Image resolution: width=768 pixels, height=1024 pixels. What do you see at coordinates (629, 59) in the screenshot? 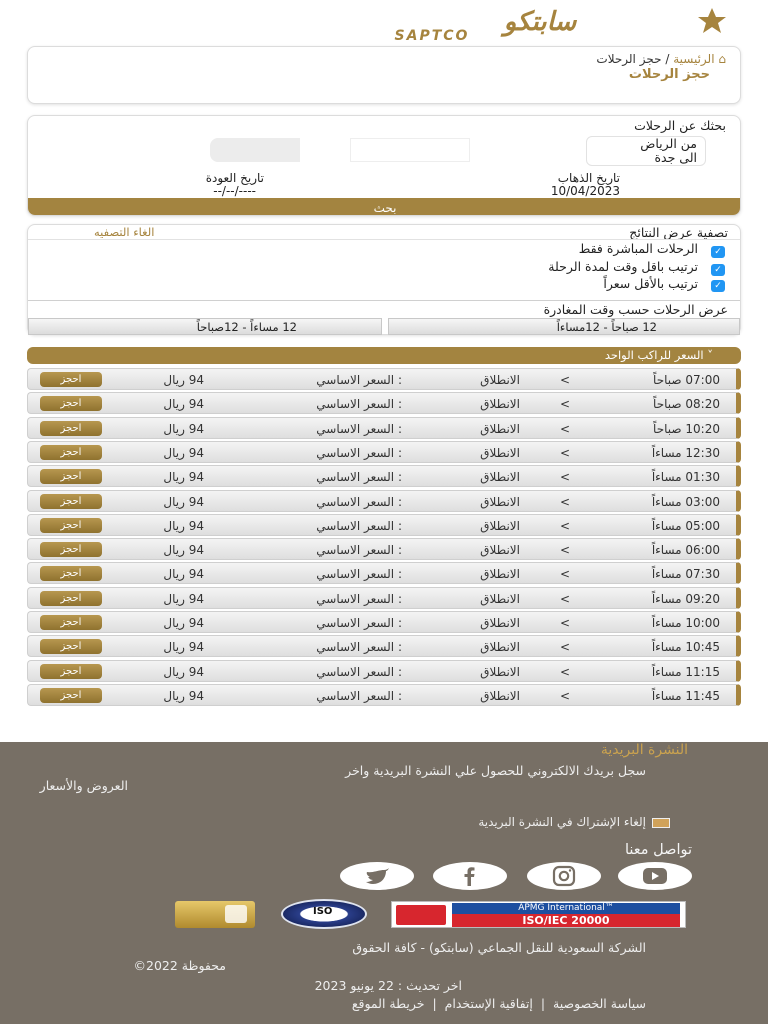
I see `breadcrumb-current: حجز الرحلات` at bounding box center [629, 59].